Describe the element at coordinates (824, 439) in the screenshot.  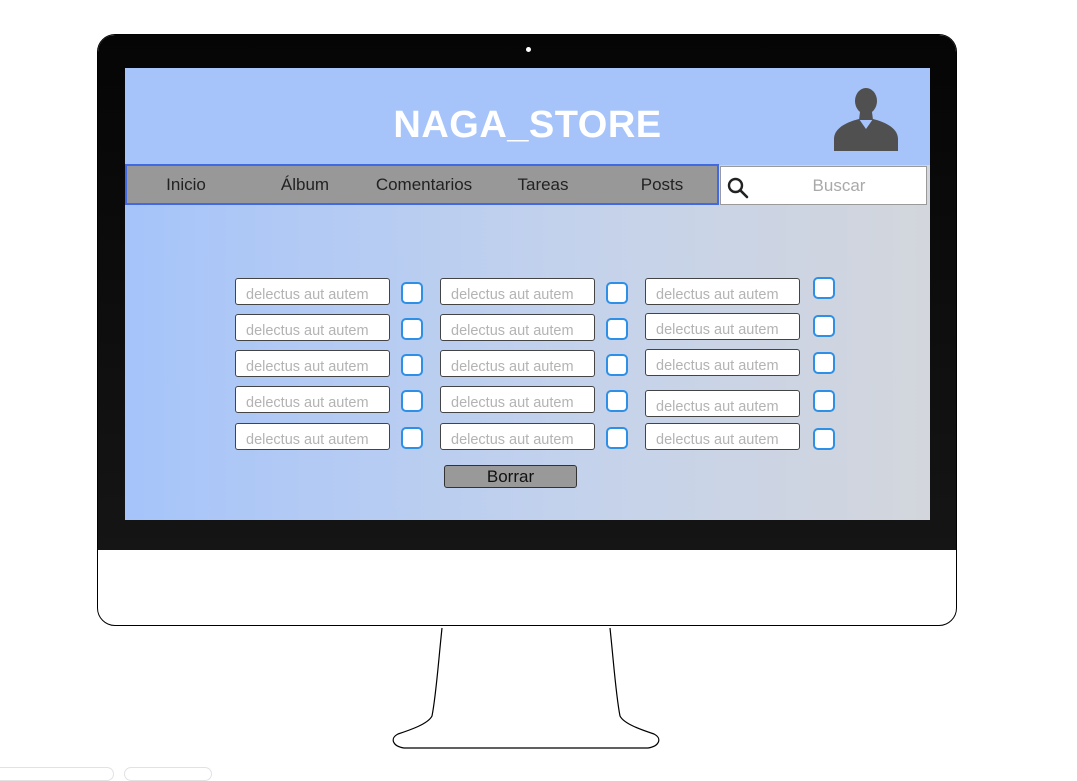
I see `task-checkbox-r5-c3` at that location.